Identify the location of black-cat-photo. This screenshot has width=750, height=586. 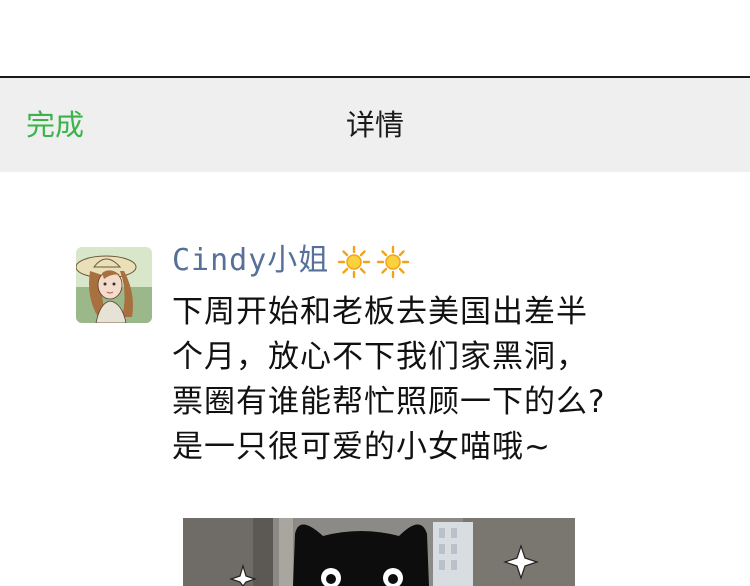
(379, 552).